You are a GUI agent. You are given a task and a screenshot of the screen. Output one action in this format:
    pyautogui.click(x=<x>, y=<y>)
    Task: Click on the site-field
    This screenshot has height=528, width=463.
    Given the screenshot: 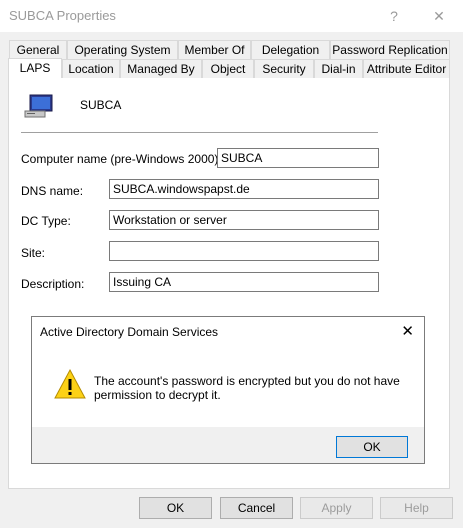 What is the action you would take?
    pyautogui.click(x=244, y=251)
    